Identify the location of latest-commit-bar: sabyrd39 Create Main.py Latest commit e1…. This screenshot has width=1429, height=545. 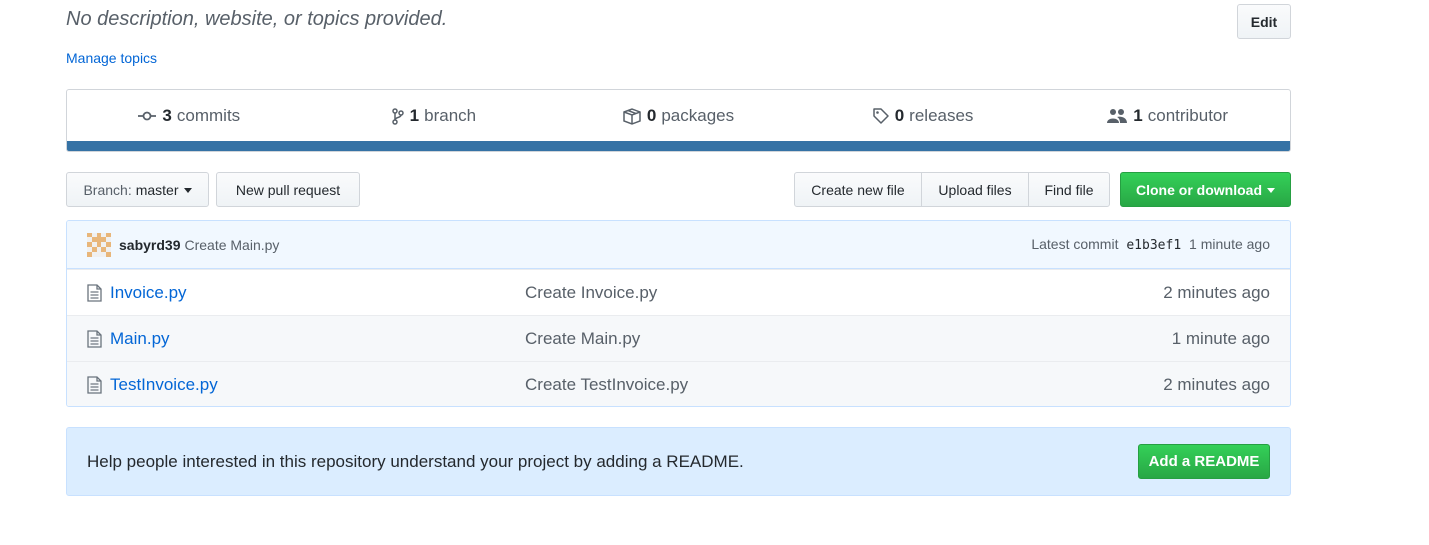
(678, 245).